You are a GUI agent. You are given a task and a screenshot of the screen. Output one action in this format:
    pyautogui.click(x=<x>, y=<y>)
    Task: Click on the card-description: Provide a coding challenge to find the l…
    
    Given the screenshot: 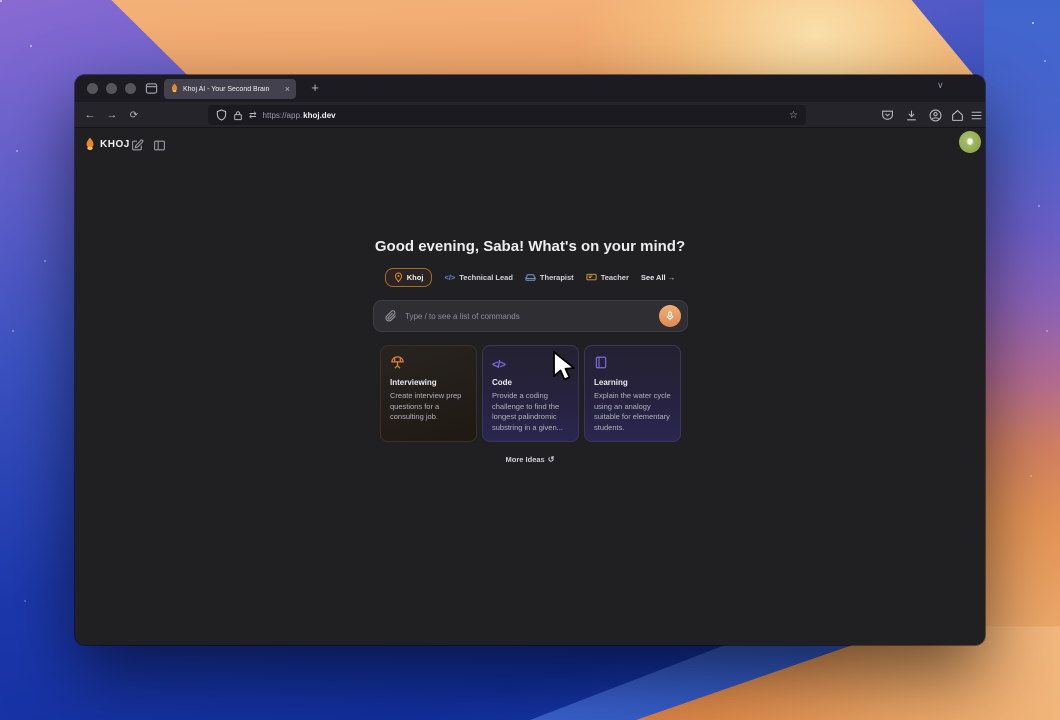 What is the action you would take?
    pyautogui.click(x=527, y=411)
    